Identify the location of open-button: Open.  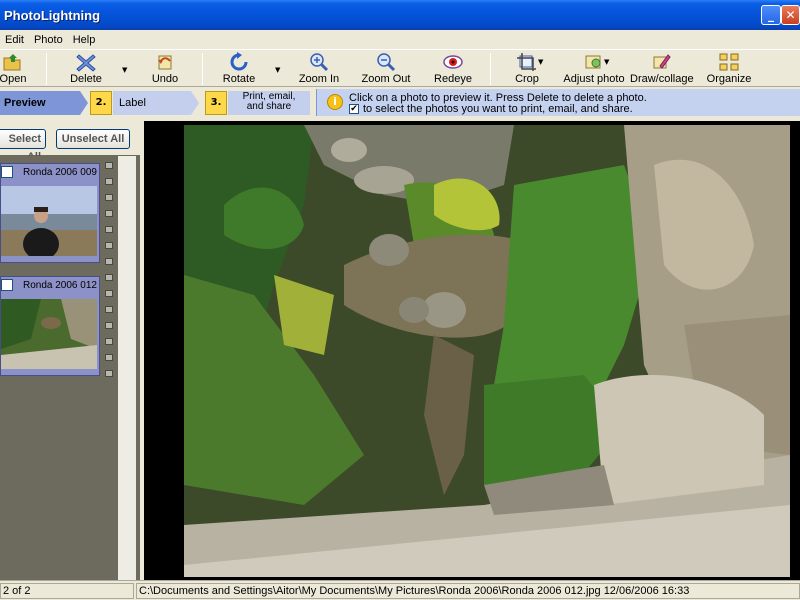
(14, 69).